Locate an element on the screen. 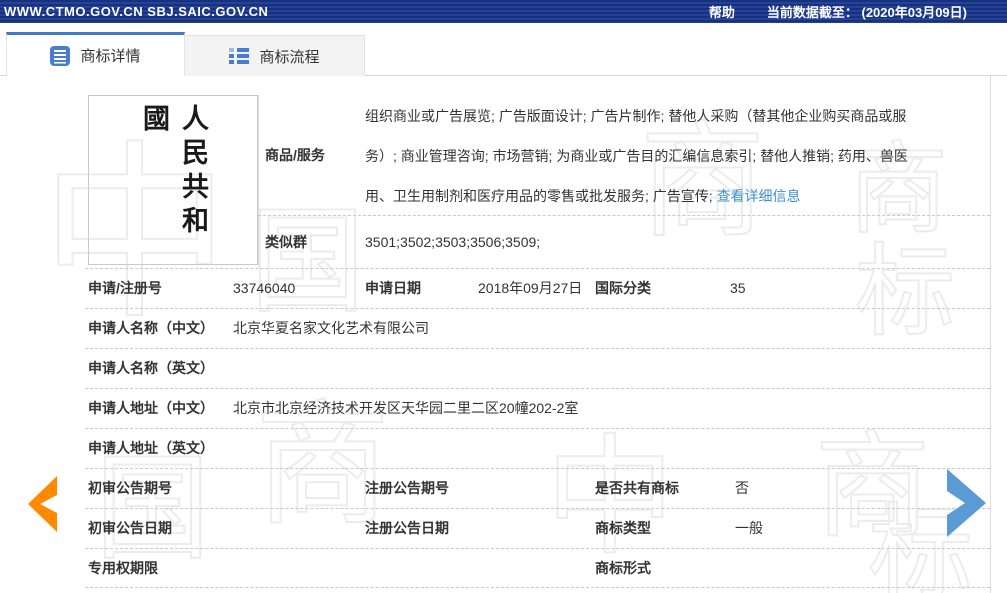 Image resolution: width=1007 pixels, height=593 pixels. field-label-applicant-addr-en: 申请人地址（英文） is located at coordinates (151, 448).